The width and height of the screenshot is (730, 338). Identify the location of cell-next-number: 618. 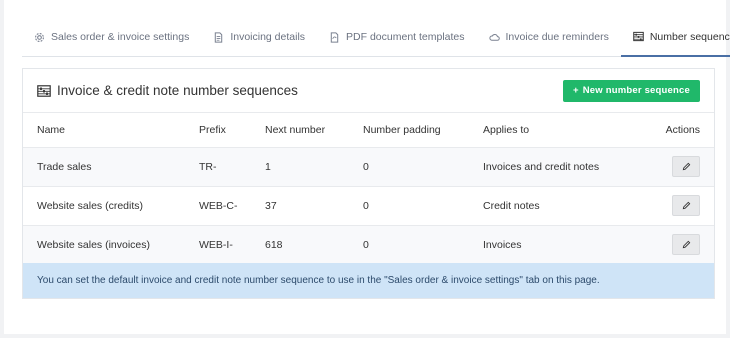
(314, 244).